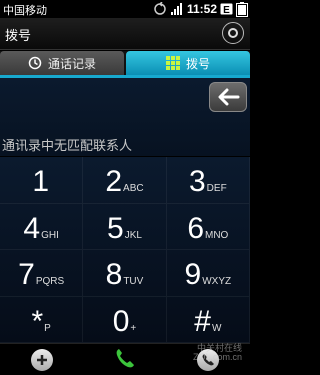 This screenshot has height=375, width=320. I want to click on key-letters: JKL, so click(133, 235).